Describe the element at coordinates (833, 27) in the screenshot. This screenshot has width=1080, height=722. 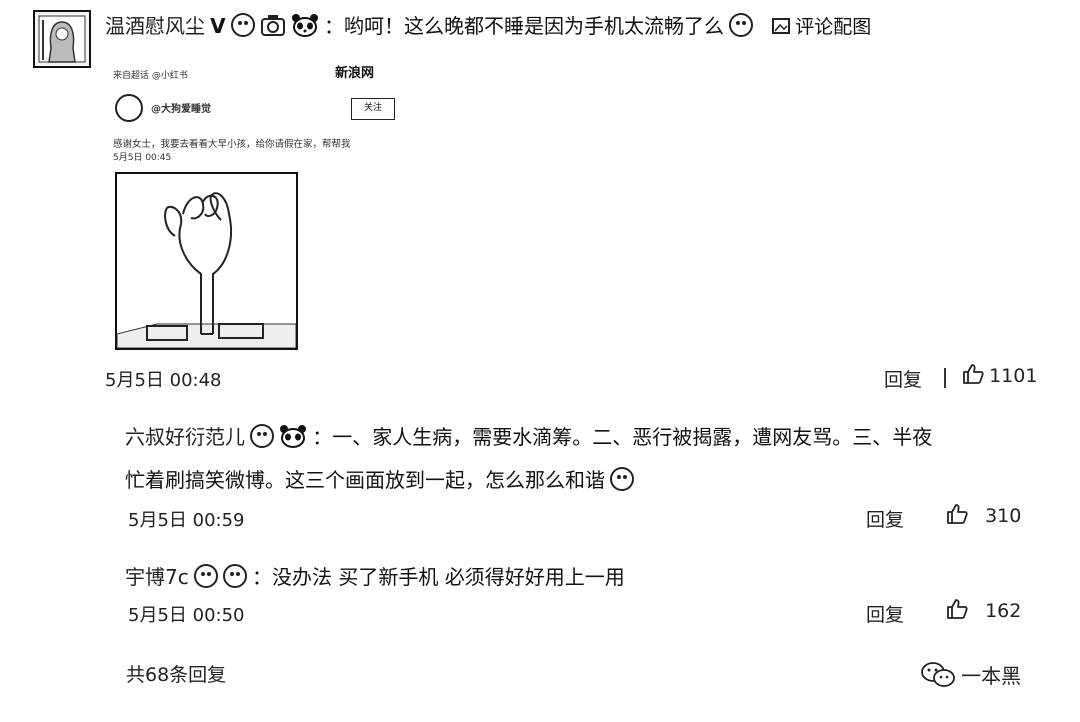
I see `image-comment-link: 评论配图` at that location.